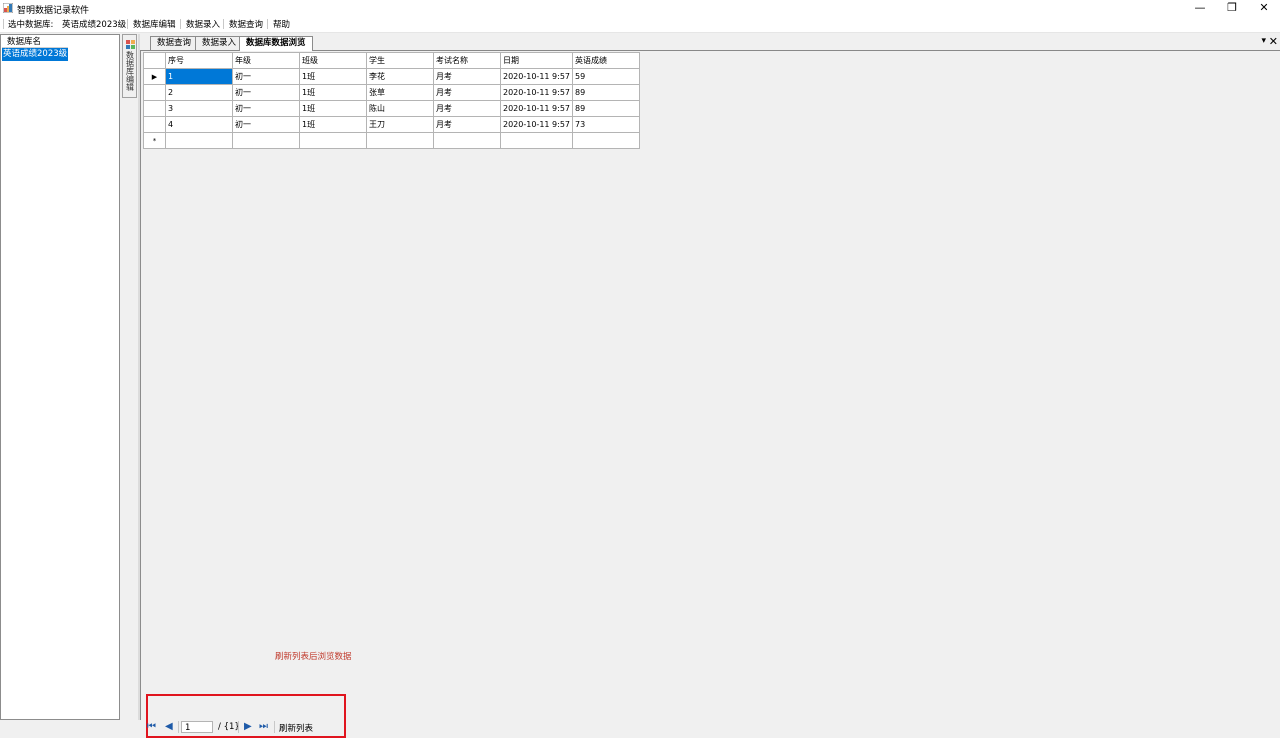  I want to click on table-row: 3 初一 1班 陈山 月考 2020-10-11 9:57 89, so click(391, 108).